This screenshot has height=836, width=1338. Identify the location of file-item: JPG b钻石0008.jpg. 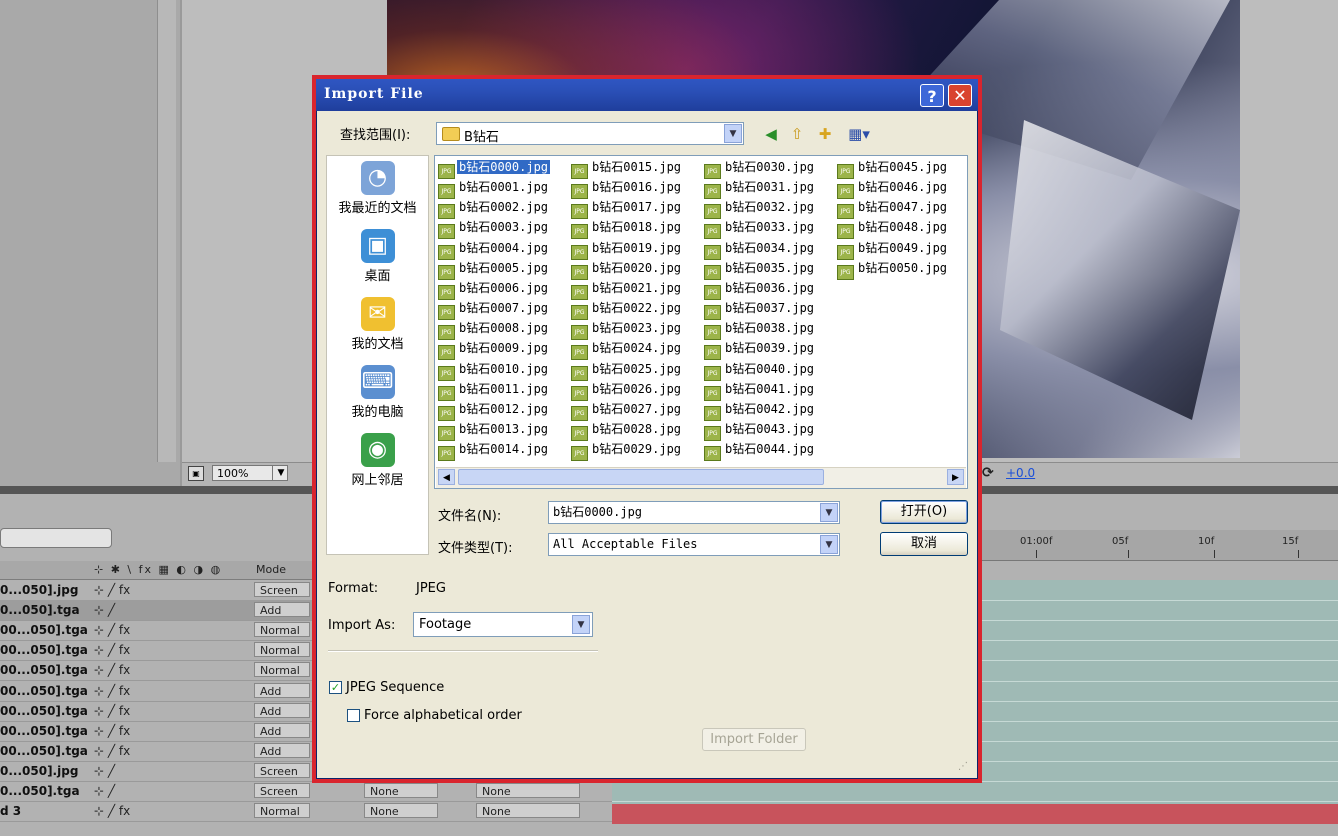
(494, 330).